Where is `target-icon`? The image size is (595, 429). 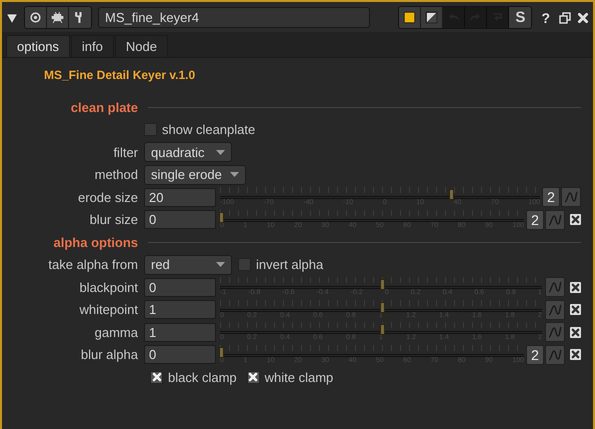 target-icon is located at coordinates (35, 17).